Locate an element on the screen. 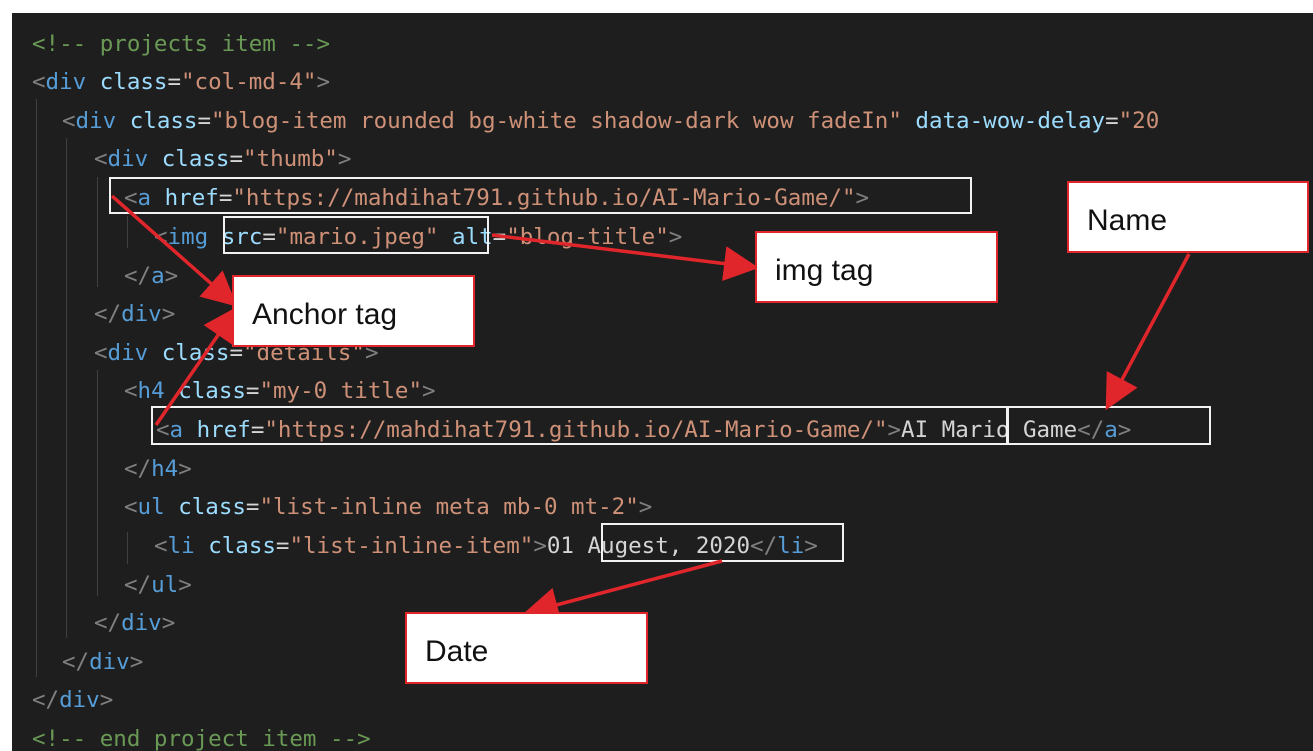 This screenshot has height=751, width=1313. name-arrow is located at coordinates (1148, 332).